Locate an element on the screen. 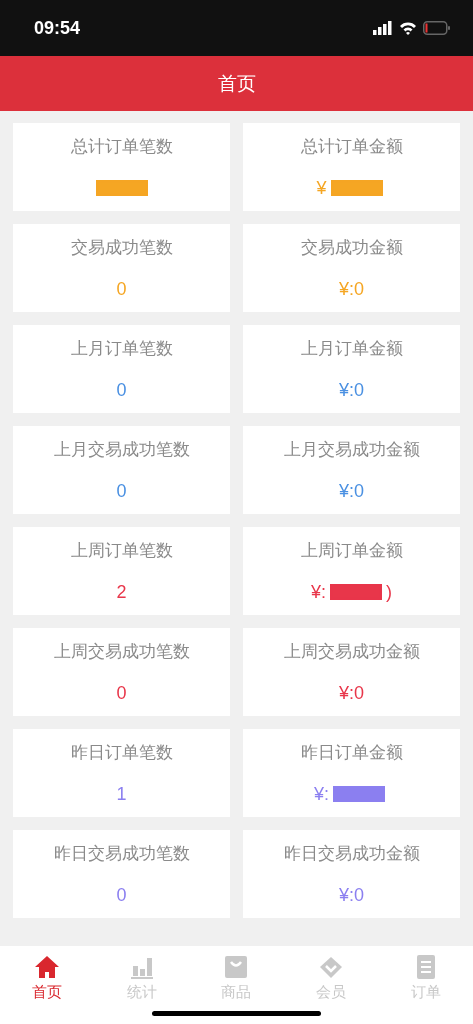  stat-label: 上周交易成功笔数 is located at coordinates (121, 651).